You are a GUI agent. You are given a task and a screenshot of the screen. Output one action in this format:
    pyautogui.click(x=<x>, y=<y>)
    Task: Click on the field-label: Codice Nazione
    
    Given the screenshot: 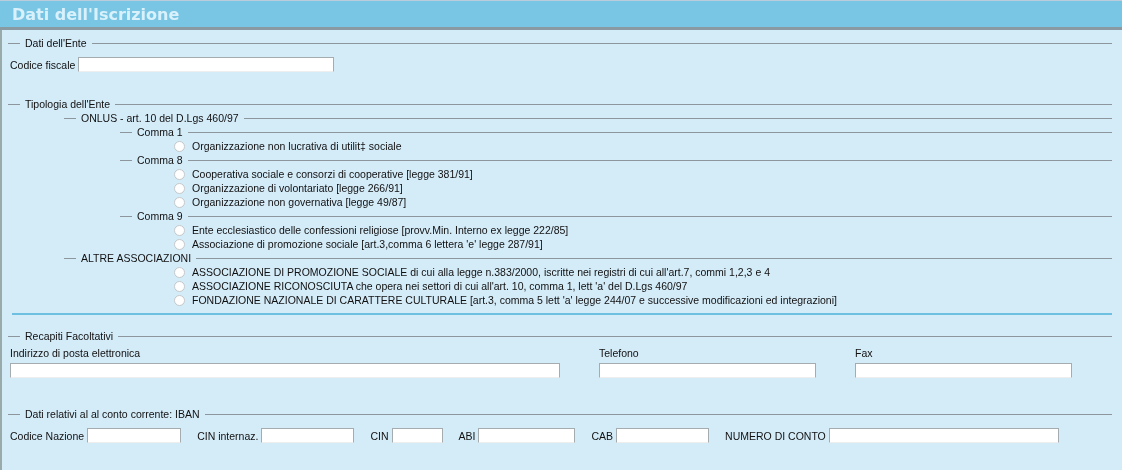 What is the action you would take?
    pyautogui.click(x=47, y=435)
    